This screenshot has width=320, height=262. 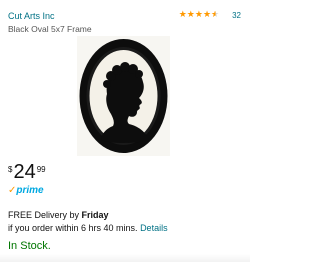 I want to click on star-rating: ★ ★ ★ ★ ★, so click(x=199, y=15).